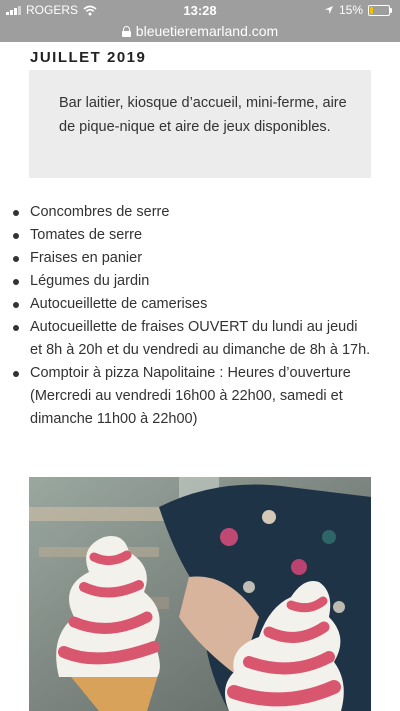  I want to click on list-item: Autocueillette de camerises, so click(192, 304).